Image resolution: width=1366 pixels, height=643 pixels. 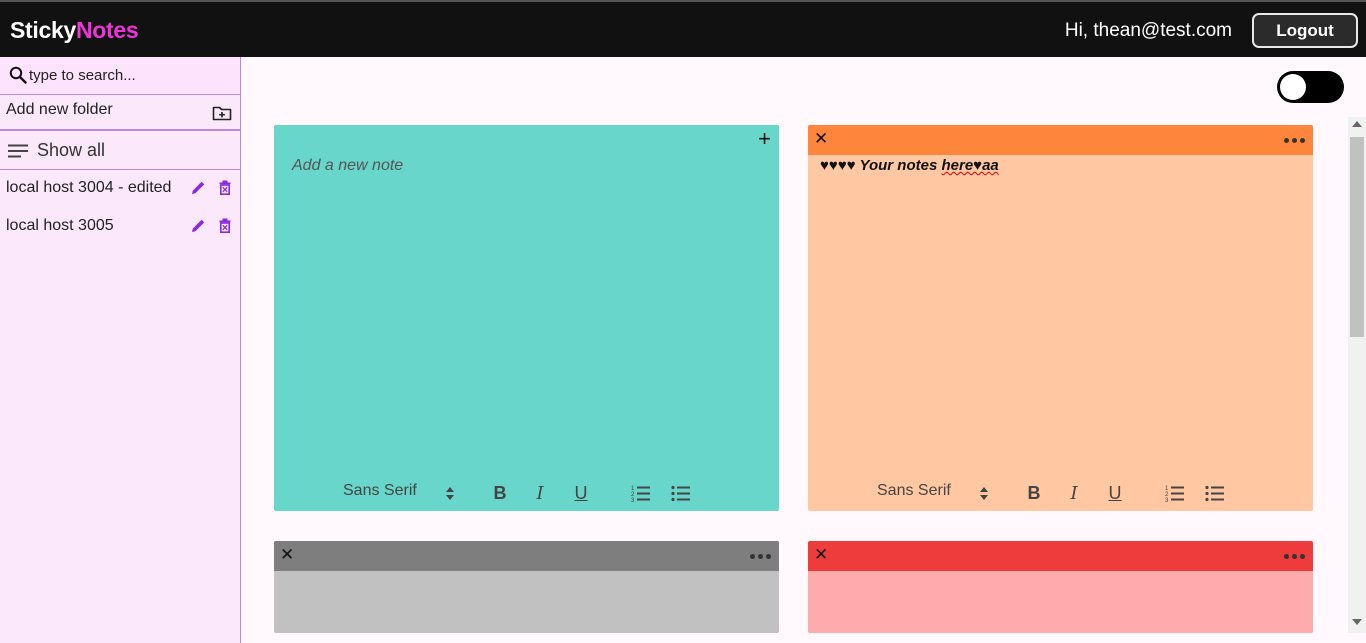 What do you see at coordinates (970, 165) in the screenshot?
I see `note-text-misspelled: here♥aa` at bounding box center [970, 165].